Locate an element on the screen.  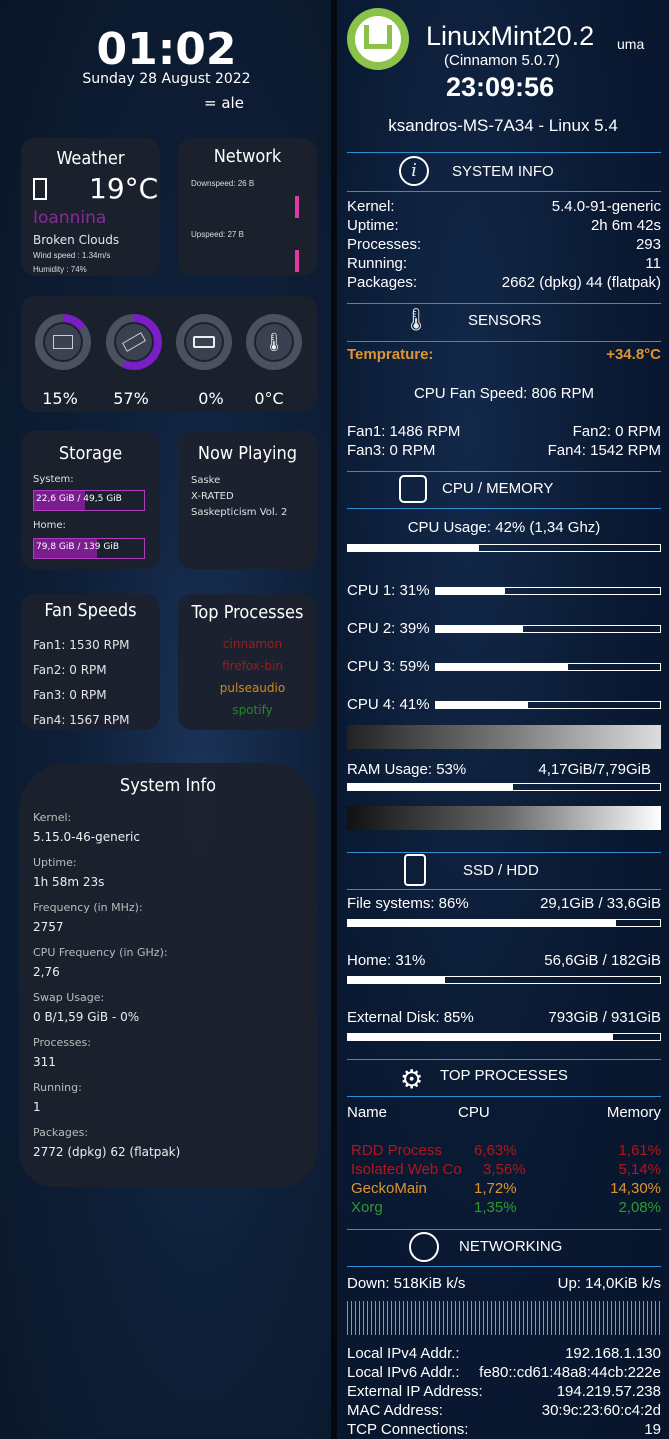
down-speed: Down: 518KiB k/s is located at coordinates (406, 1283).